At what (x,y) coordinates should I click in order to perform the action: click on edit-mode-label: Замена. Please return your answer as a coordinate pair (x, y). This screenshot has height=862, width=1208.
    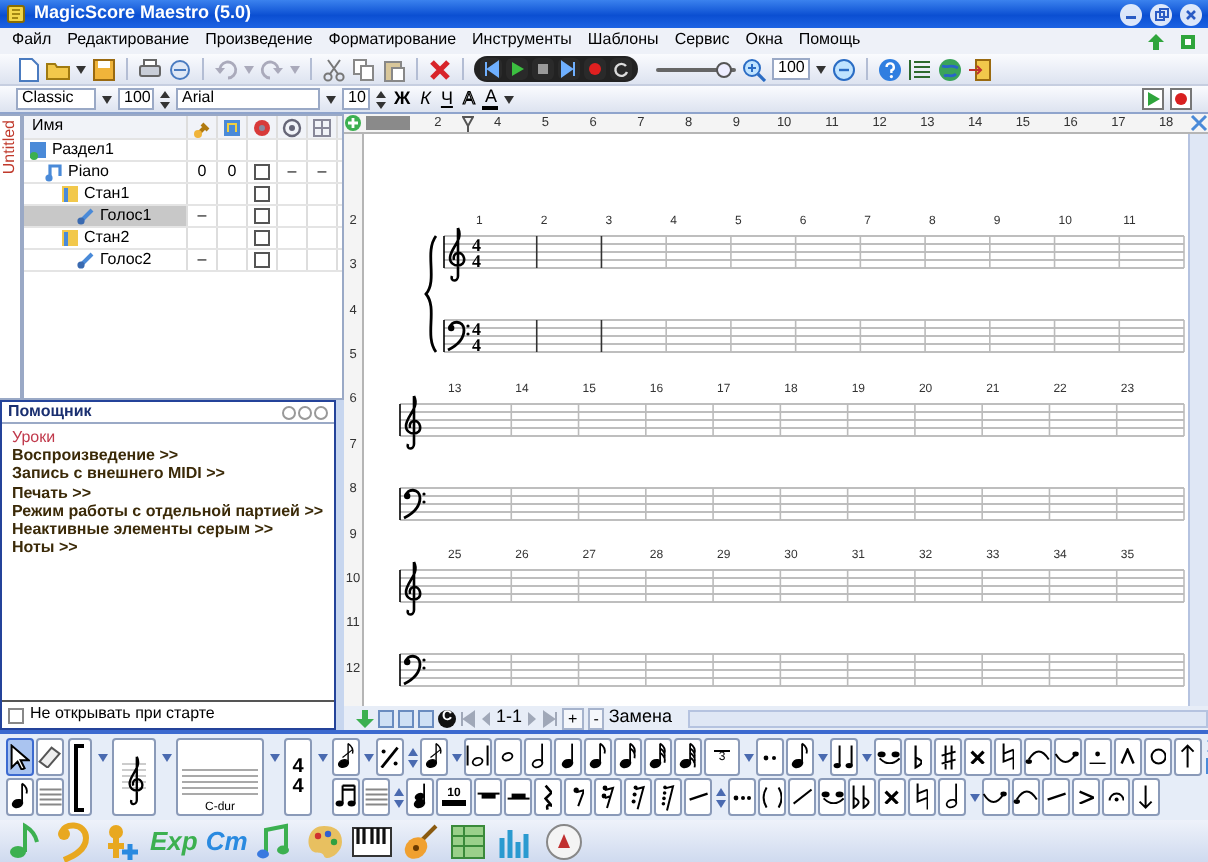
    Looking at the image, I should click on (640, 718).